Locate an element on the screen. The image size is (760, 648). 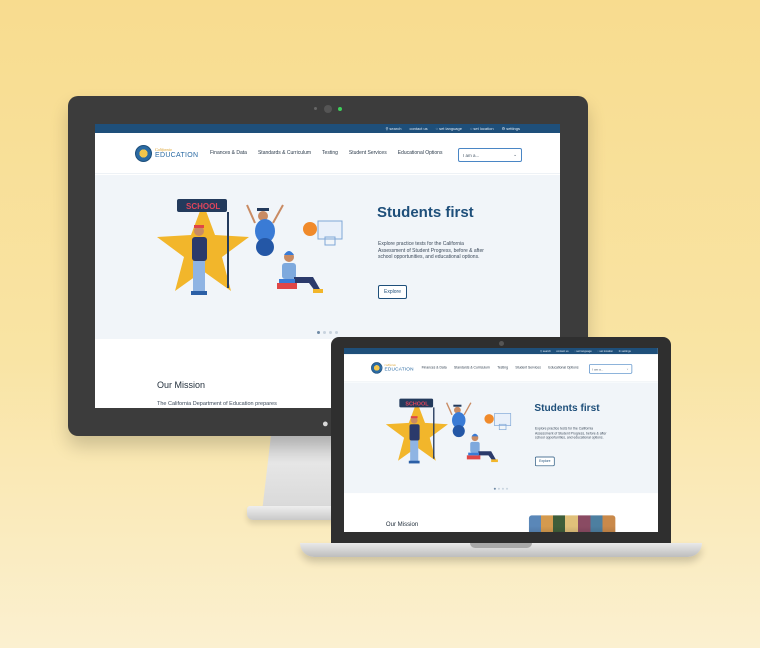
globe-icon: ◌ is located at coordinates (437, 128).